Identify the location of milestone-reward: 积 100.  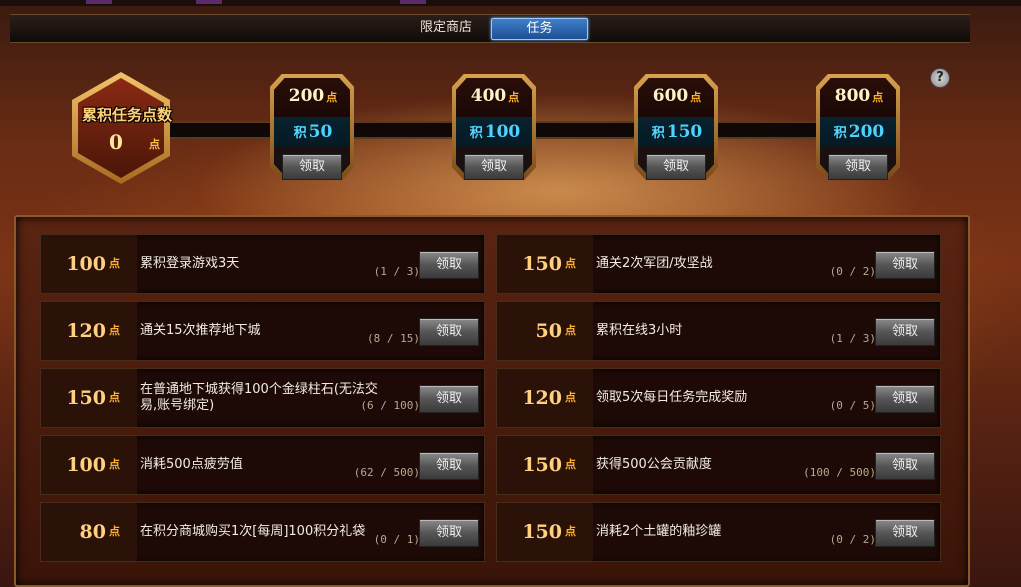
(495, 132).